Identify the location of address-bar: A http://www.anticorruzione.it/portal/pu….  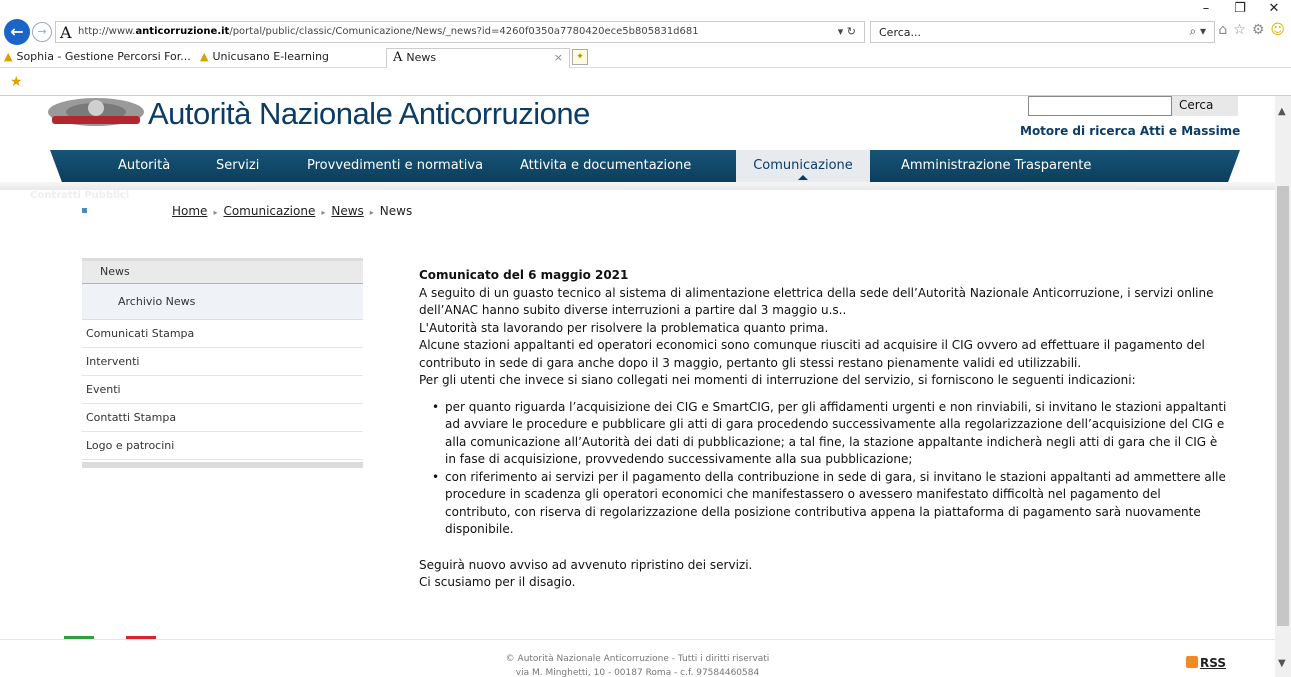
(460, 32).